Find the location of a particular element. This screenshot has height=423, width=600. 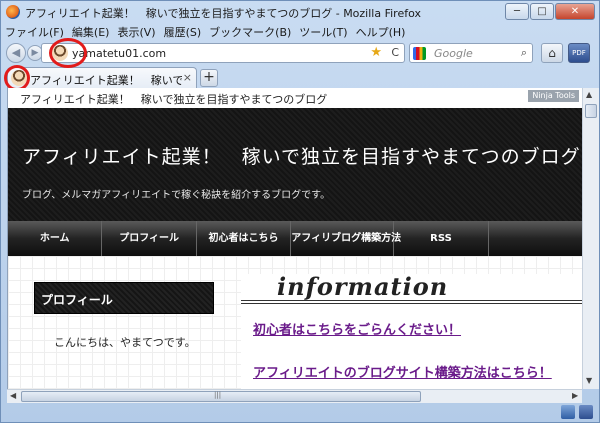

horizontal-scroll-thumb: ||| is located at coordinates (221, 396).